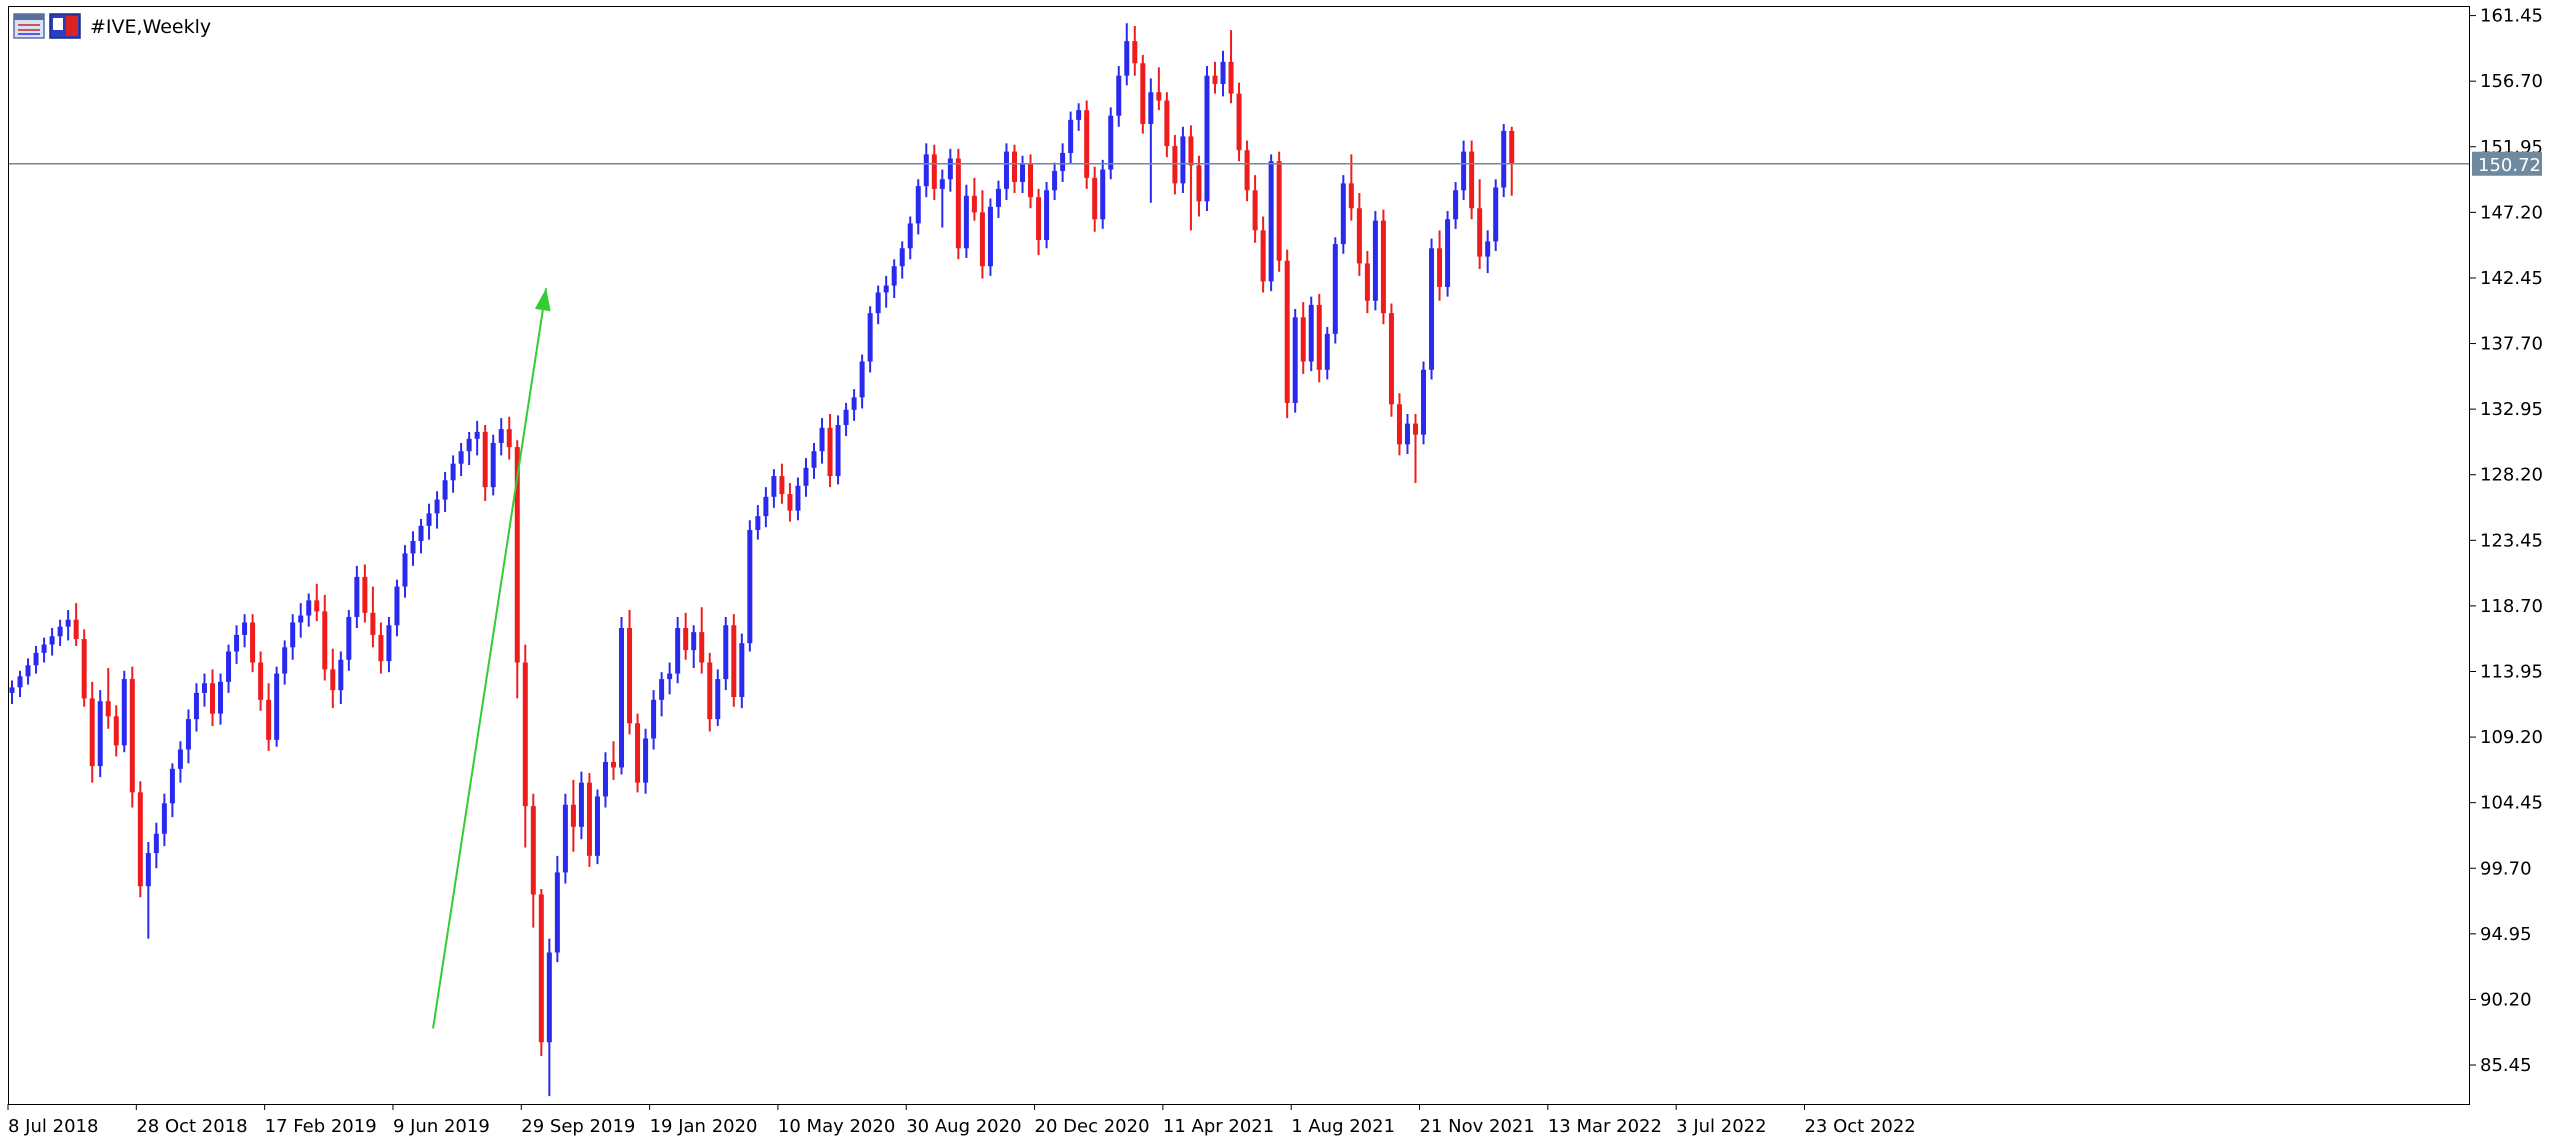 The height and width of the screenshot is (1148, 2566). I want to click on chart-window-icon, so click(29, 26).